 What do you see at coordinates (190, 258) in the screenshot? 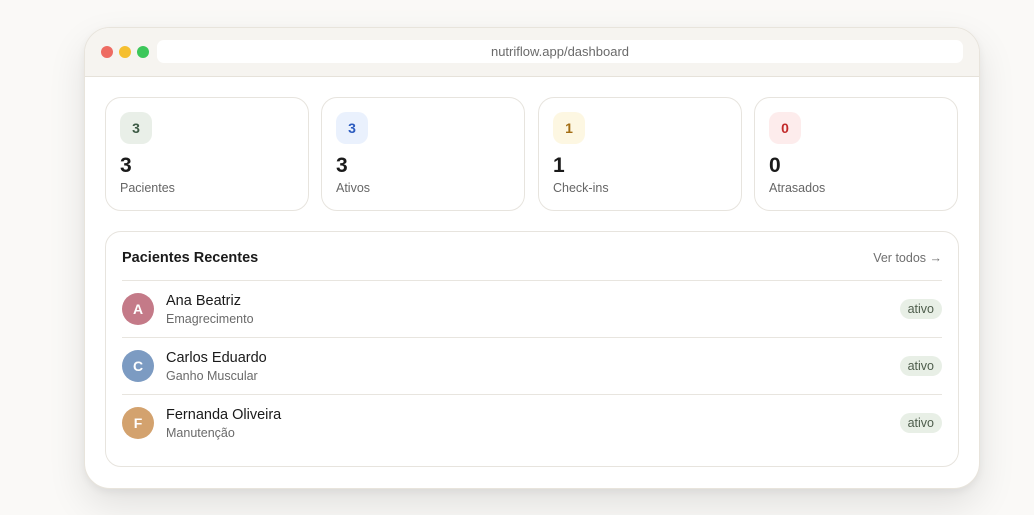
I see `section-title: Pacientes Recentes` at bounding box center [190, 258].